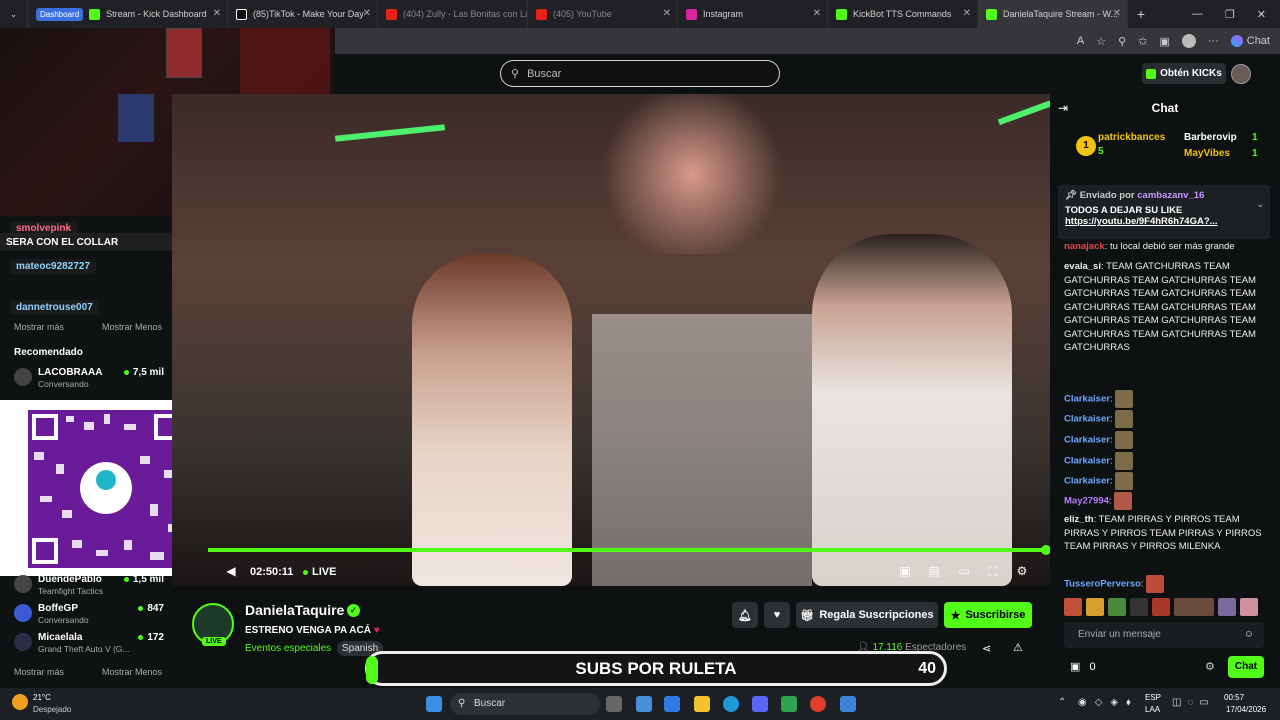 The height and width of the screenshot is (720, 1280). What do you see at coordinates (964, 571) in the screenshot?
I see `theater-mode-icon: ▭` at bounding box center [964, 571].